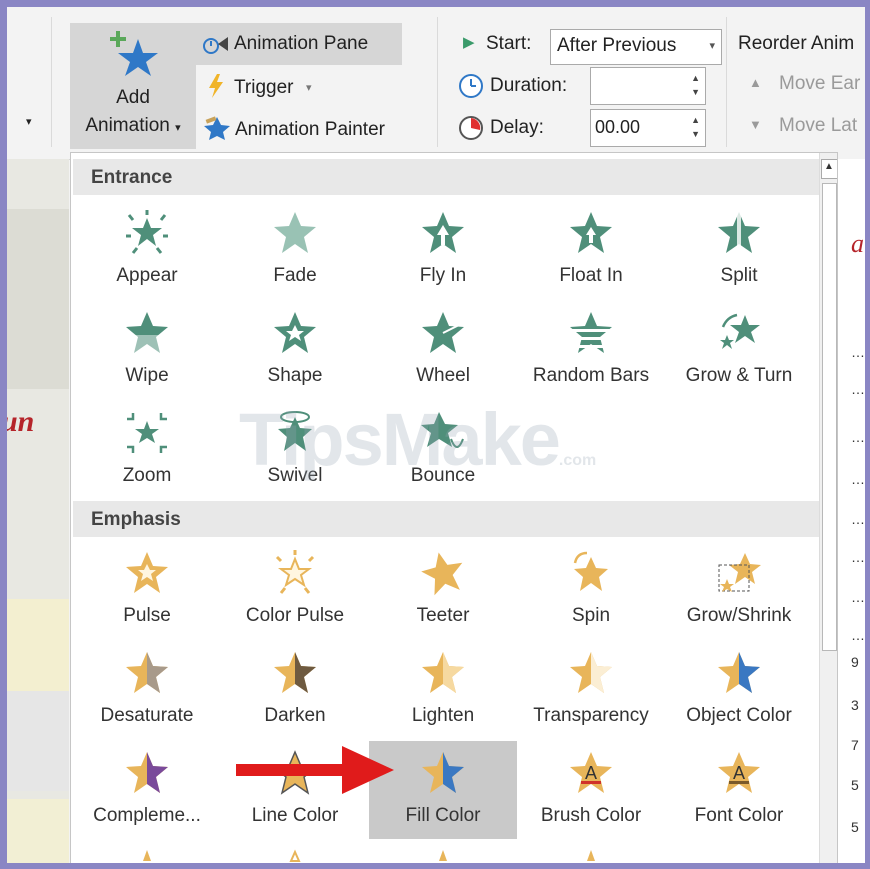 The width and height of the screenshot is (870, 869). What do you see at coordinates (147, 475) in the screenshot?
I see `anim-label: Zoom` at bounding box center [147, 475].